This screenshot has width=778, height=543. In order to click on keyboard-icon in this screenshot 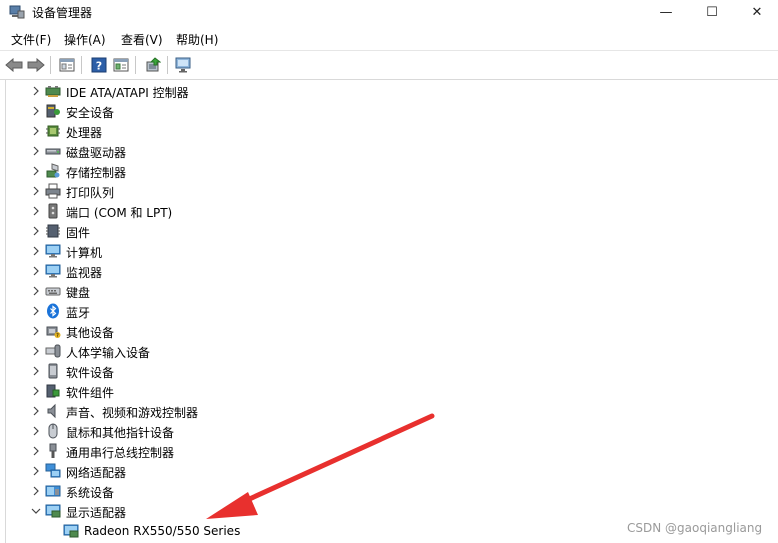, I will do `click(53, 291)`.